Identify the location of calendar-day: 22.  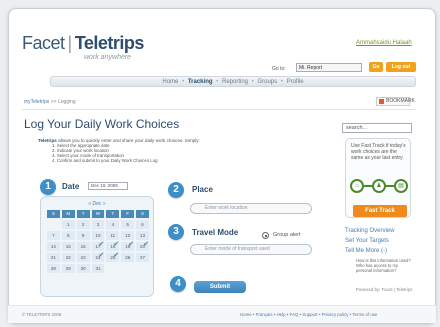
(68, 257).